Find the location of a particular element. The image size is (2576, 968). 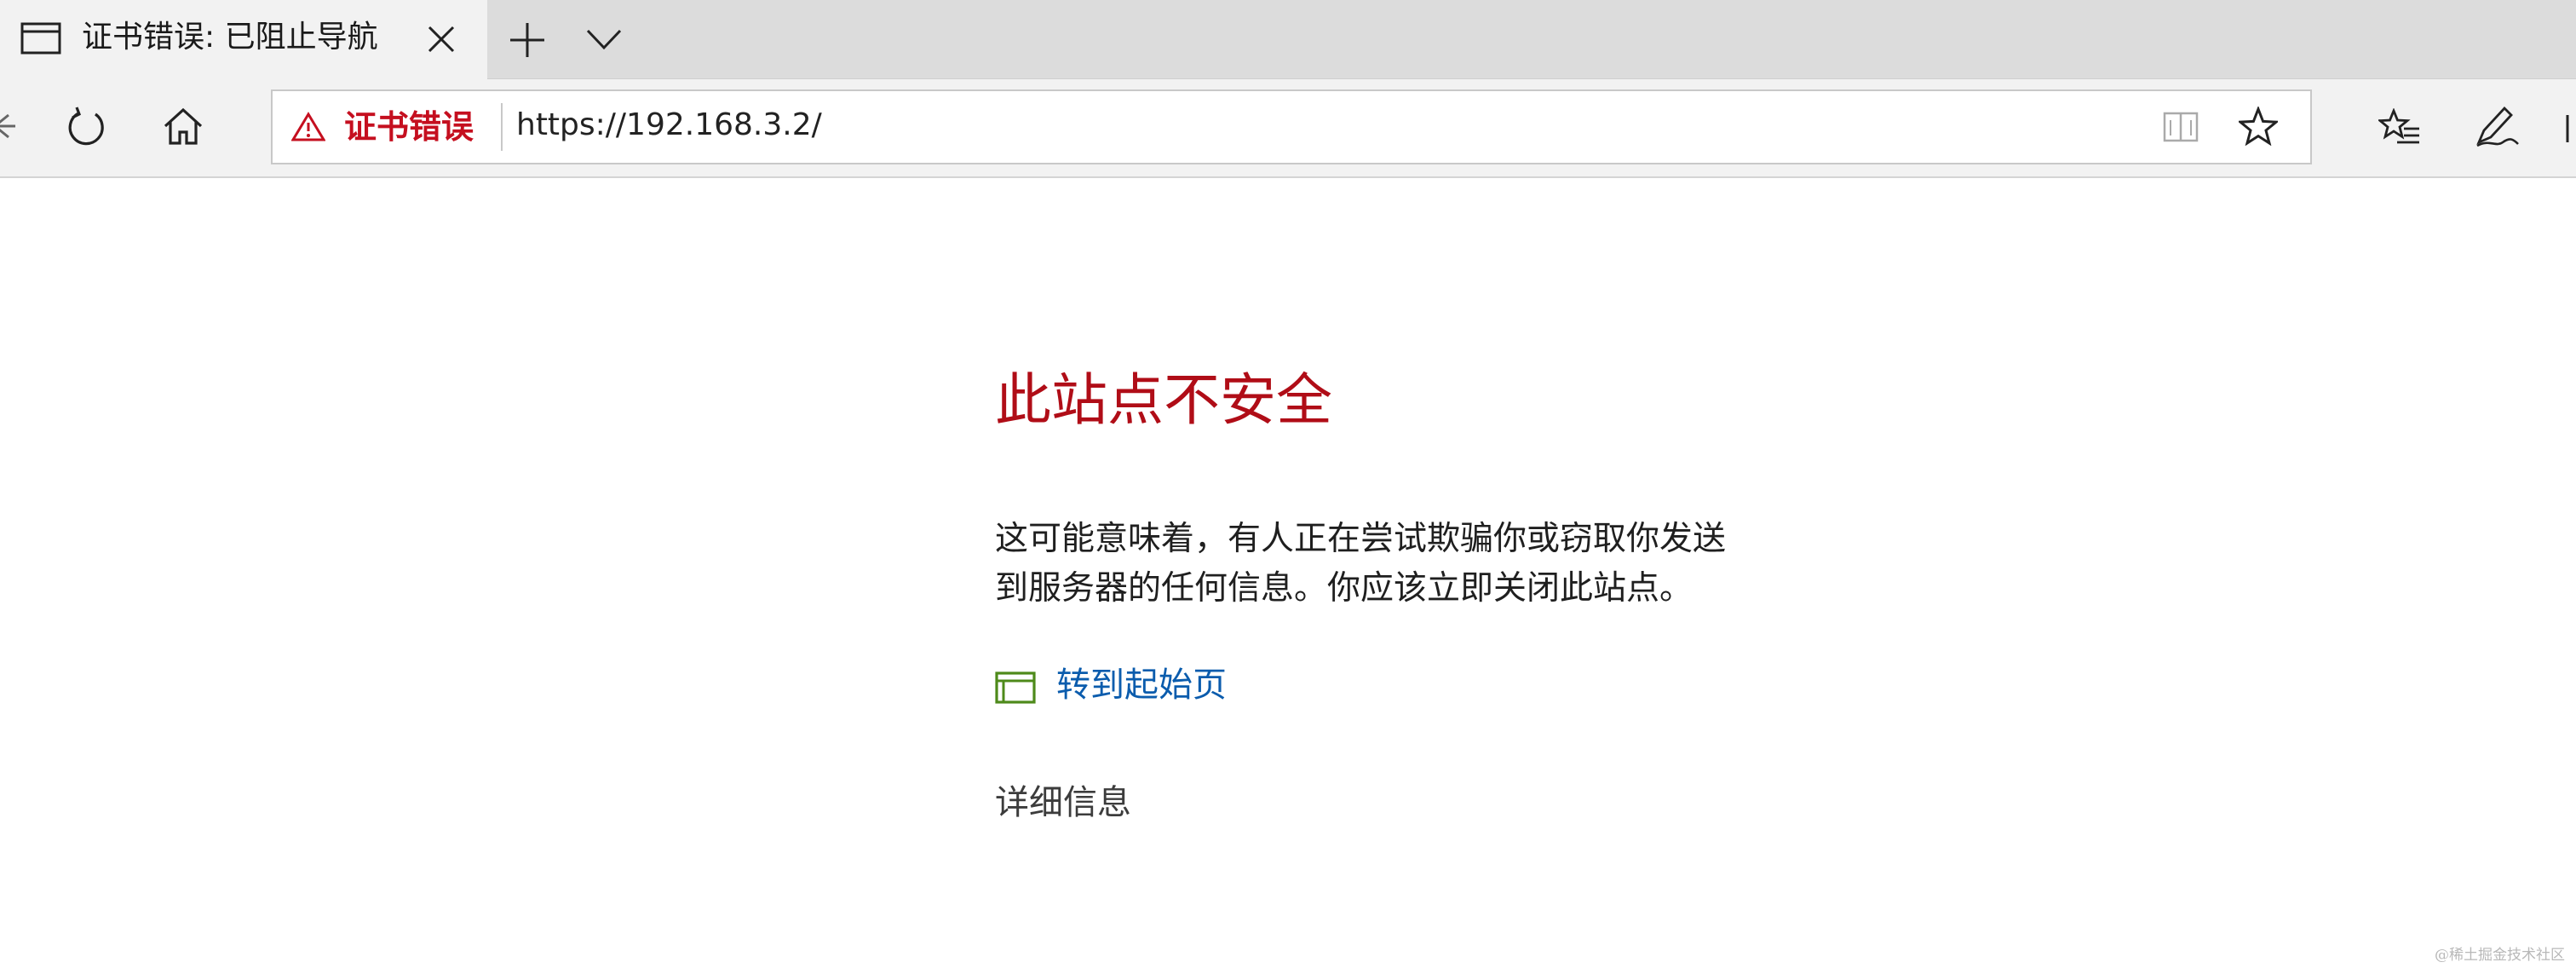

refresh-icon is located at coordinates (86, 127).